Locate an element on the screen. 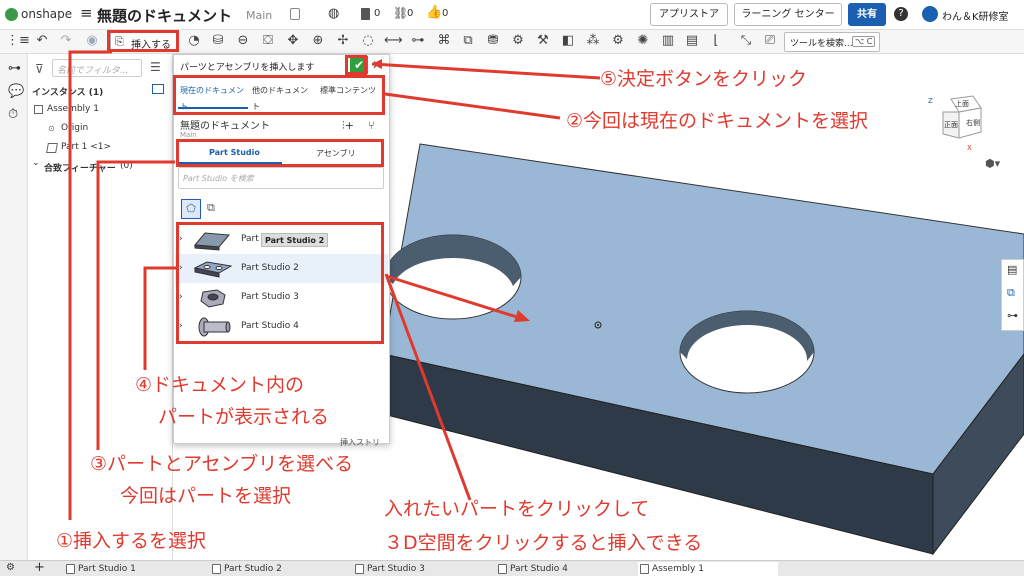 This screenshot has height=577, width=1024. axis-x-label: X is located at coordinates (969, 148).